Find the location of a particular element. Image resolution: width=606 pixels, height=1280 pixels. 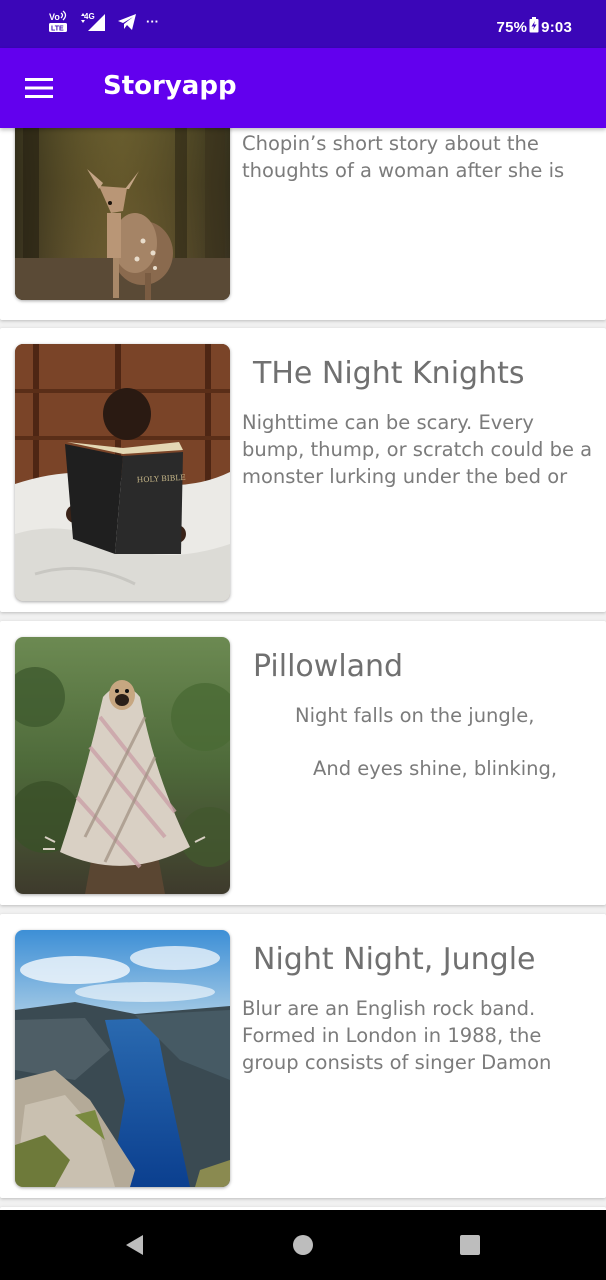

menu-button is located at coordinates (39, 88).